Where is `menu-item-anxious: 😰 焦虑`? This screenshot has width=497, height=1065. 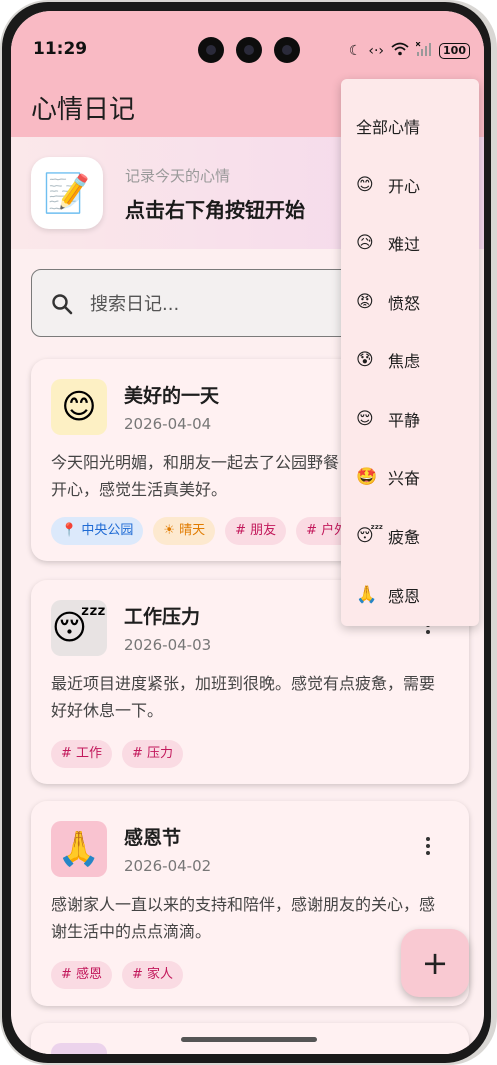
menu-item-anxious: 😰 焦虑 is located at coordinates (388, 360).